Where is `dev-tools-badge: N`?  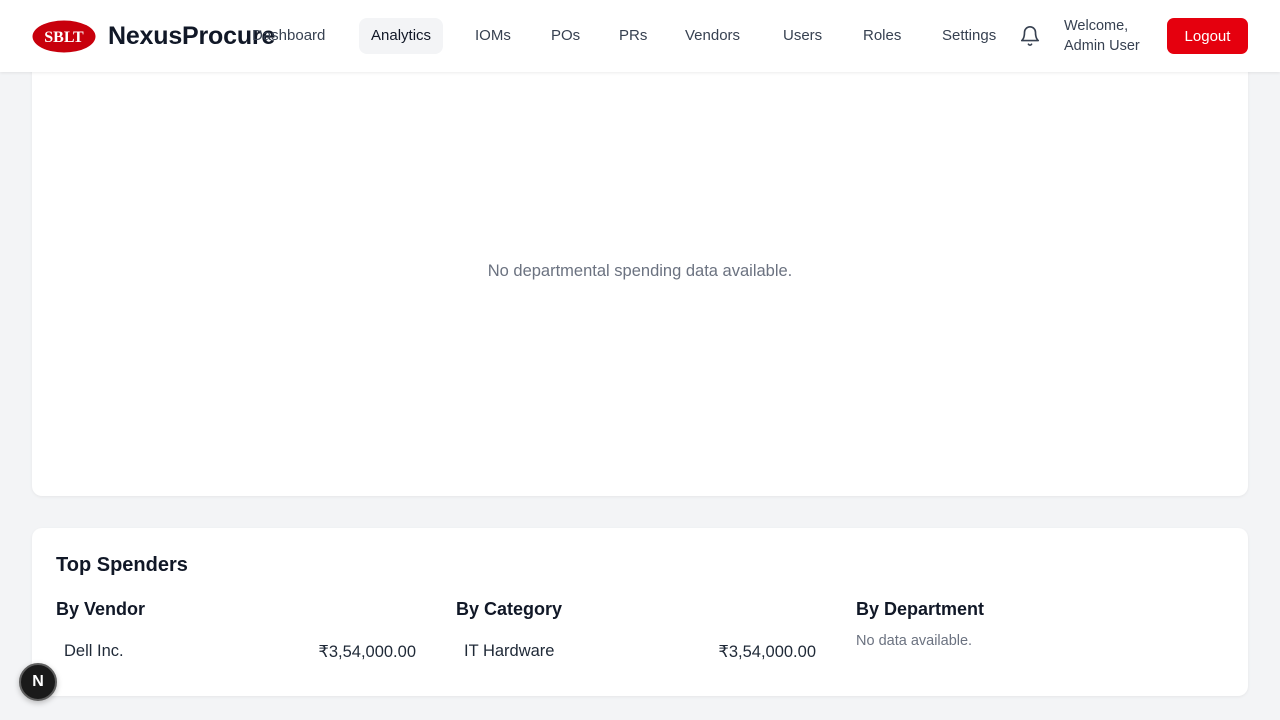
dev-tools-badge: N is located at coordinates (38, 682).